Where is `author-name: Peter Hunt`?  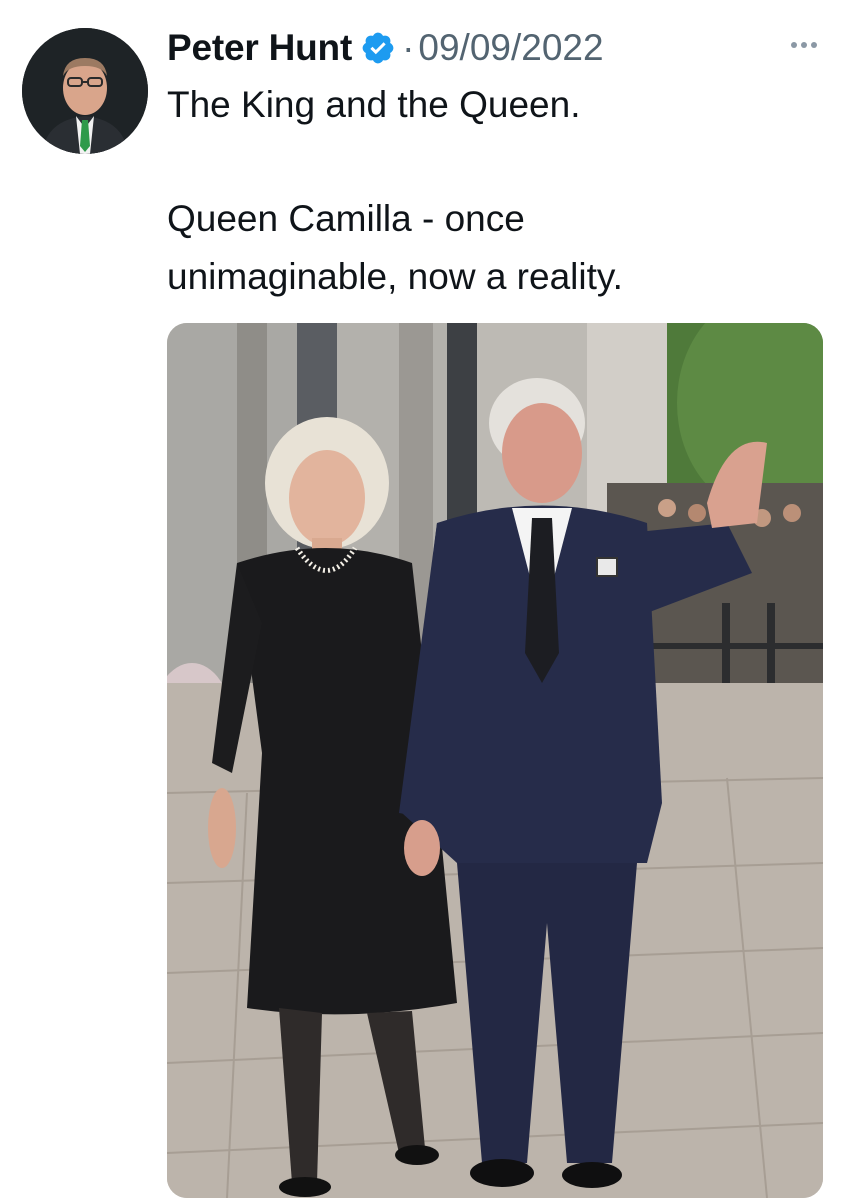 author-name: Peter Hunt is located at coordinates (259, 48).